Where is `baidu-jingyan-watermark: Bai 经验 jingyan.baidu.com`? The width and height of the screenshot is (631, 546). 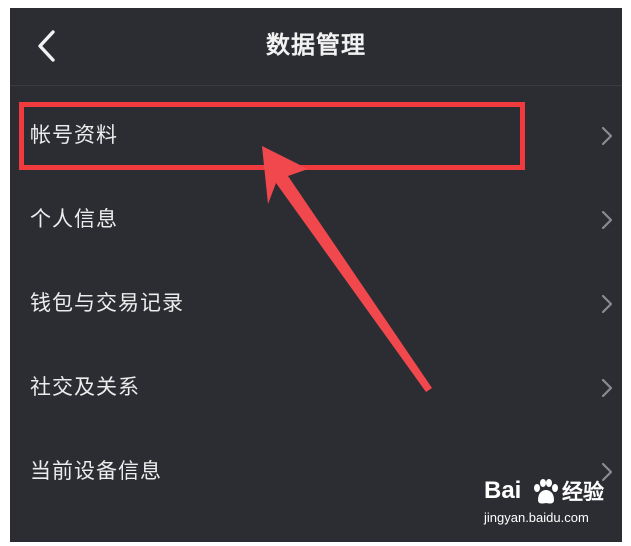 baidu-jingyan-watermark: Bai 经验 jingyan.baidu.com is located at coordinates (544, 506).